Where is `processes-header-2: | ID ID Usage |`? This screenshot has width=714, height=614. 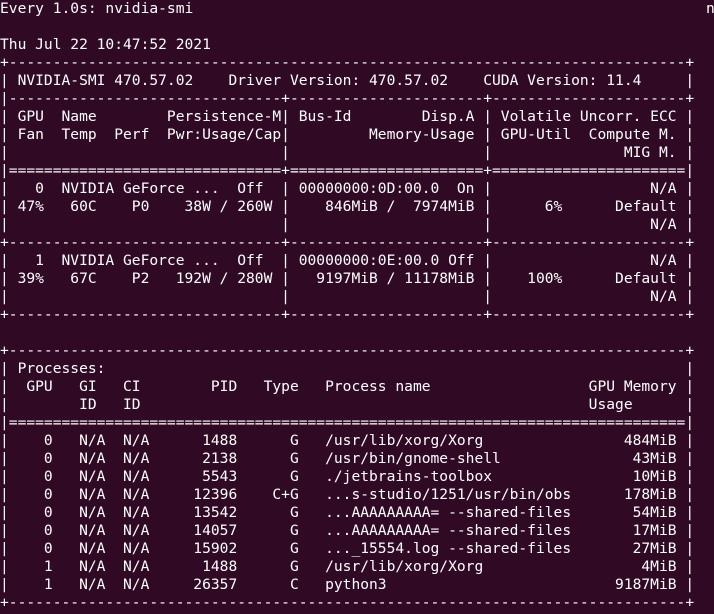
processes-header-2: | ID ID Usage | is located at coordinates (347, 404).